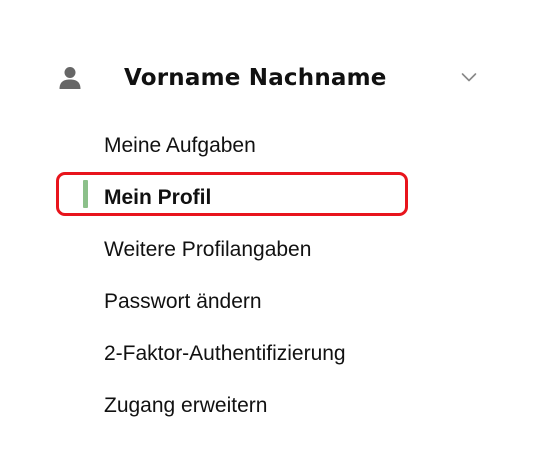 The width and height of the screenshot is (542, 461). Describe the element at coordinates (180, 146) in the screenshot. I see `menu-item-meine-aufgaben: Meine Aufgaben` at that location.